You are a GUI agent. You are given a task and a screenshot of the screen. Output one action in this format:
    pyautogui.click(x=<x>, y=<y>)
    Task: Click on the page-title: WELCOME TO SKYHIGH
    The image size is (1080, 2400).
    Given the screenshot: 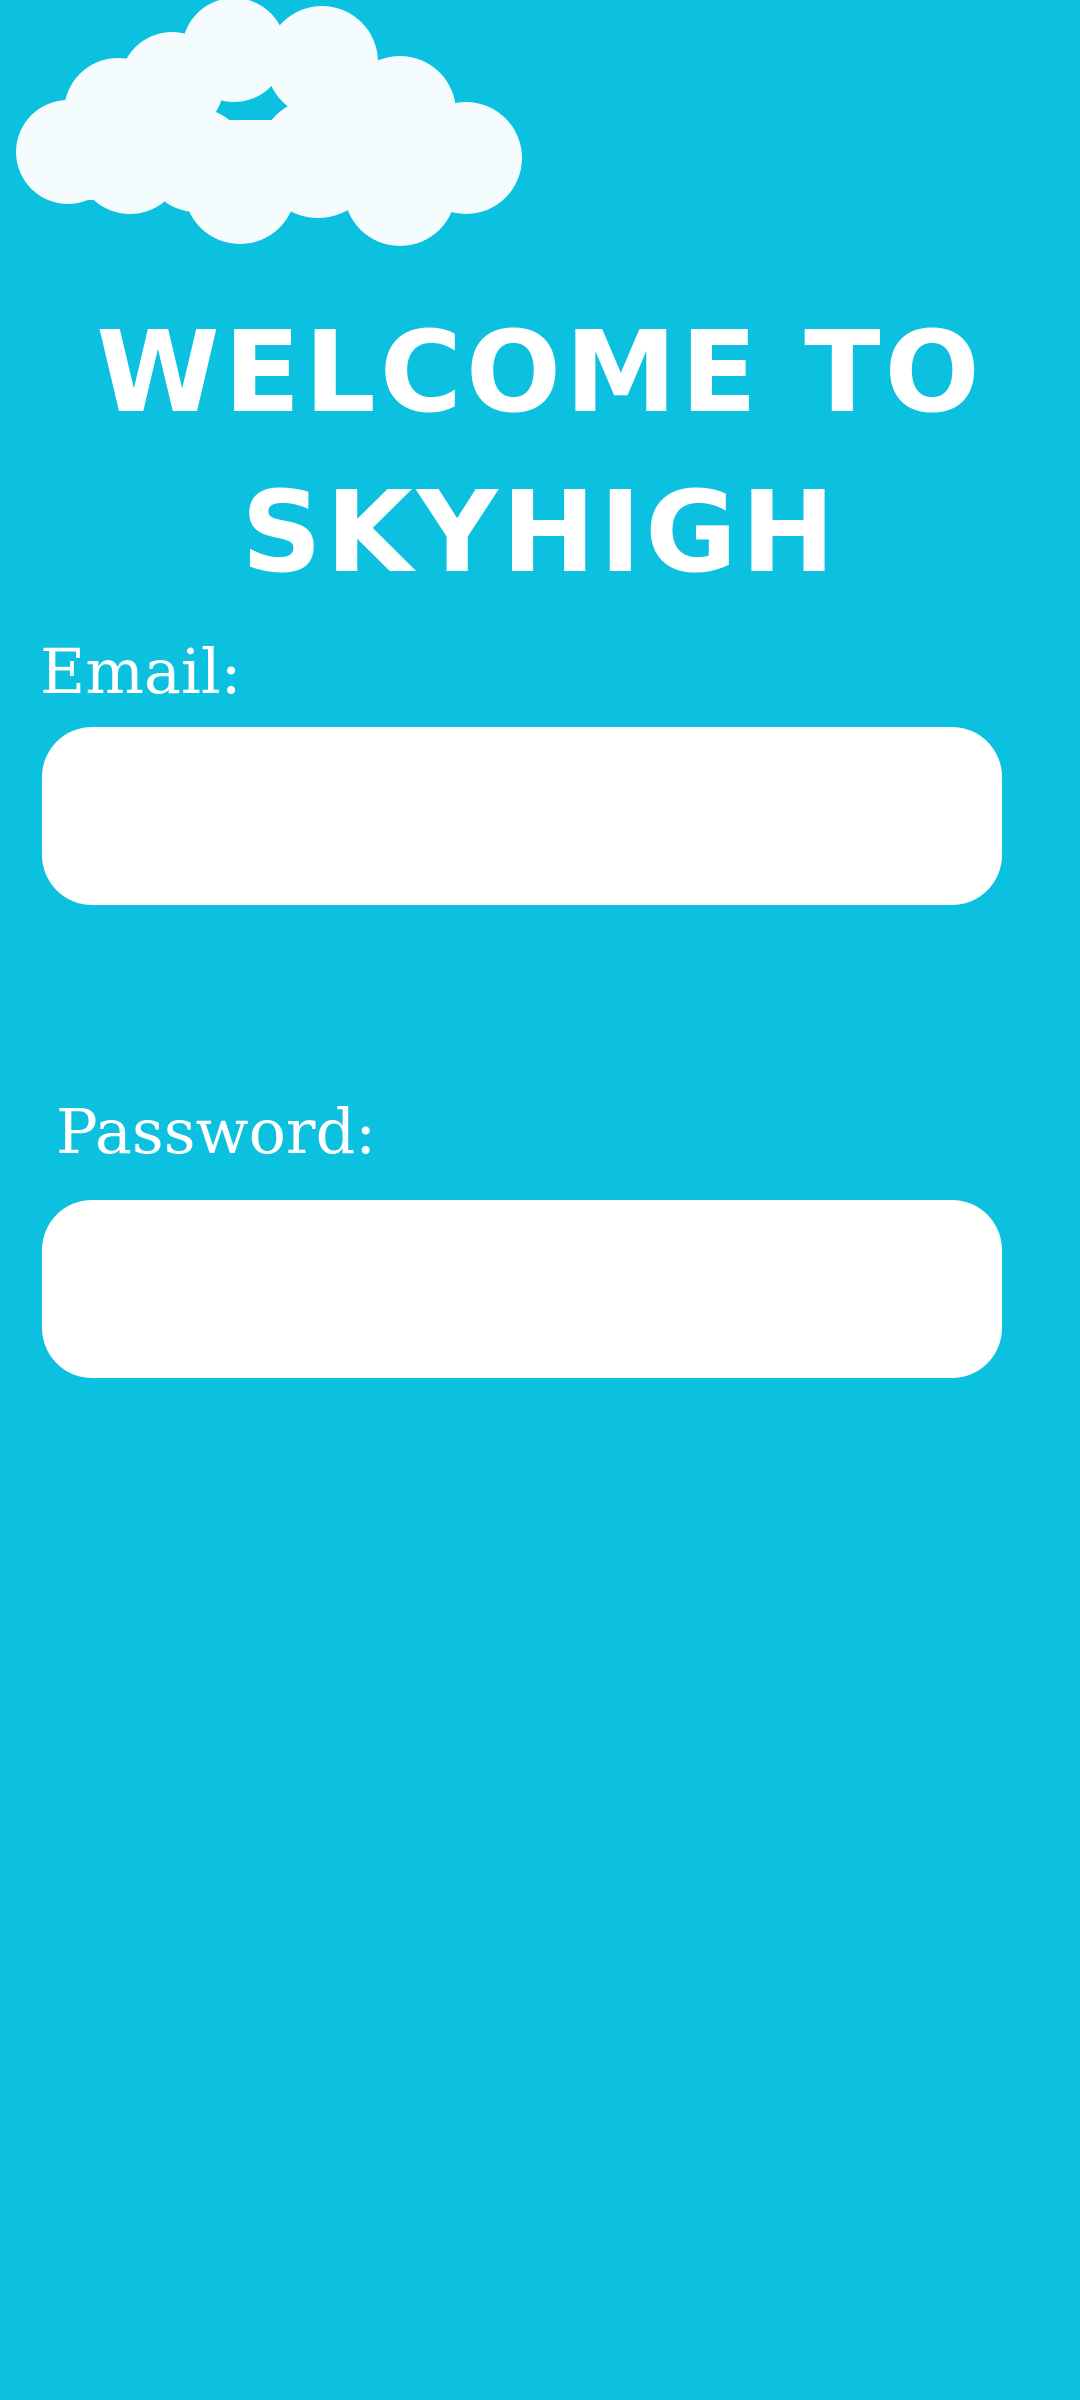 What is the action you would take?
    pyautogui.click(x=540, y=453)
    